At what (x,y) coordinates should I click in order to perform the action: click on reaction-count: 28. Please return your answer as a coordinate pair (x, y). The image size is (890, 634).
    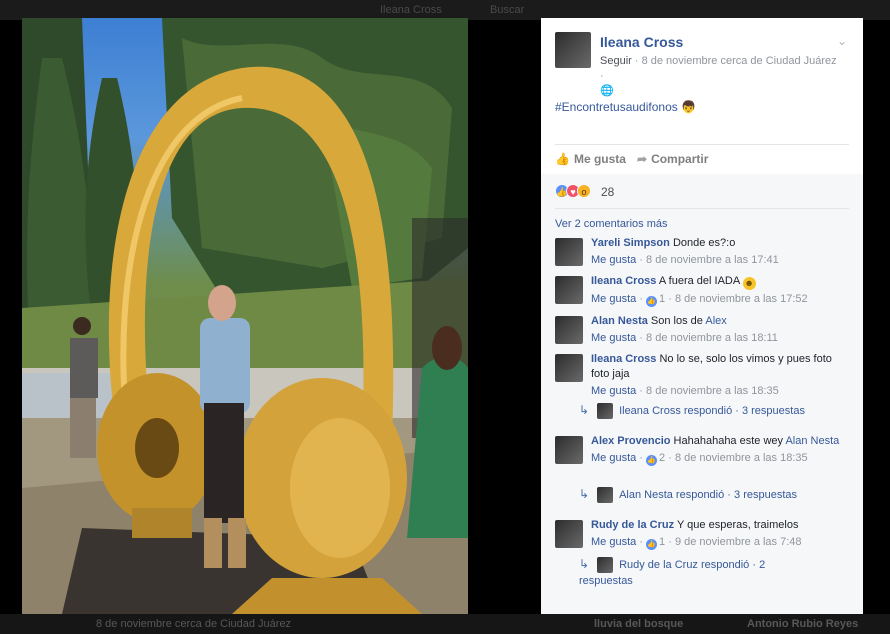
    Looking at the image, I should click on (608, 192).